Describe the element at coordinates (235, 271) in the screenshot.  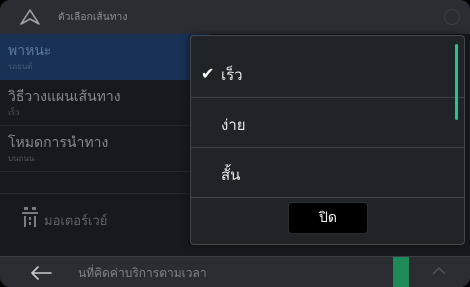
I see `bottom-bar: นที่คิดค่าบริการตามเวลา` at that location.